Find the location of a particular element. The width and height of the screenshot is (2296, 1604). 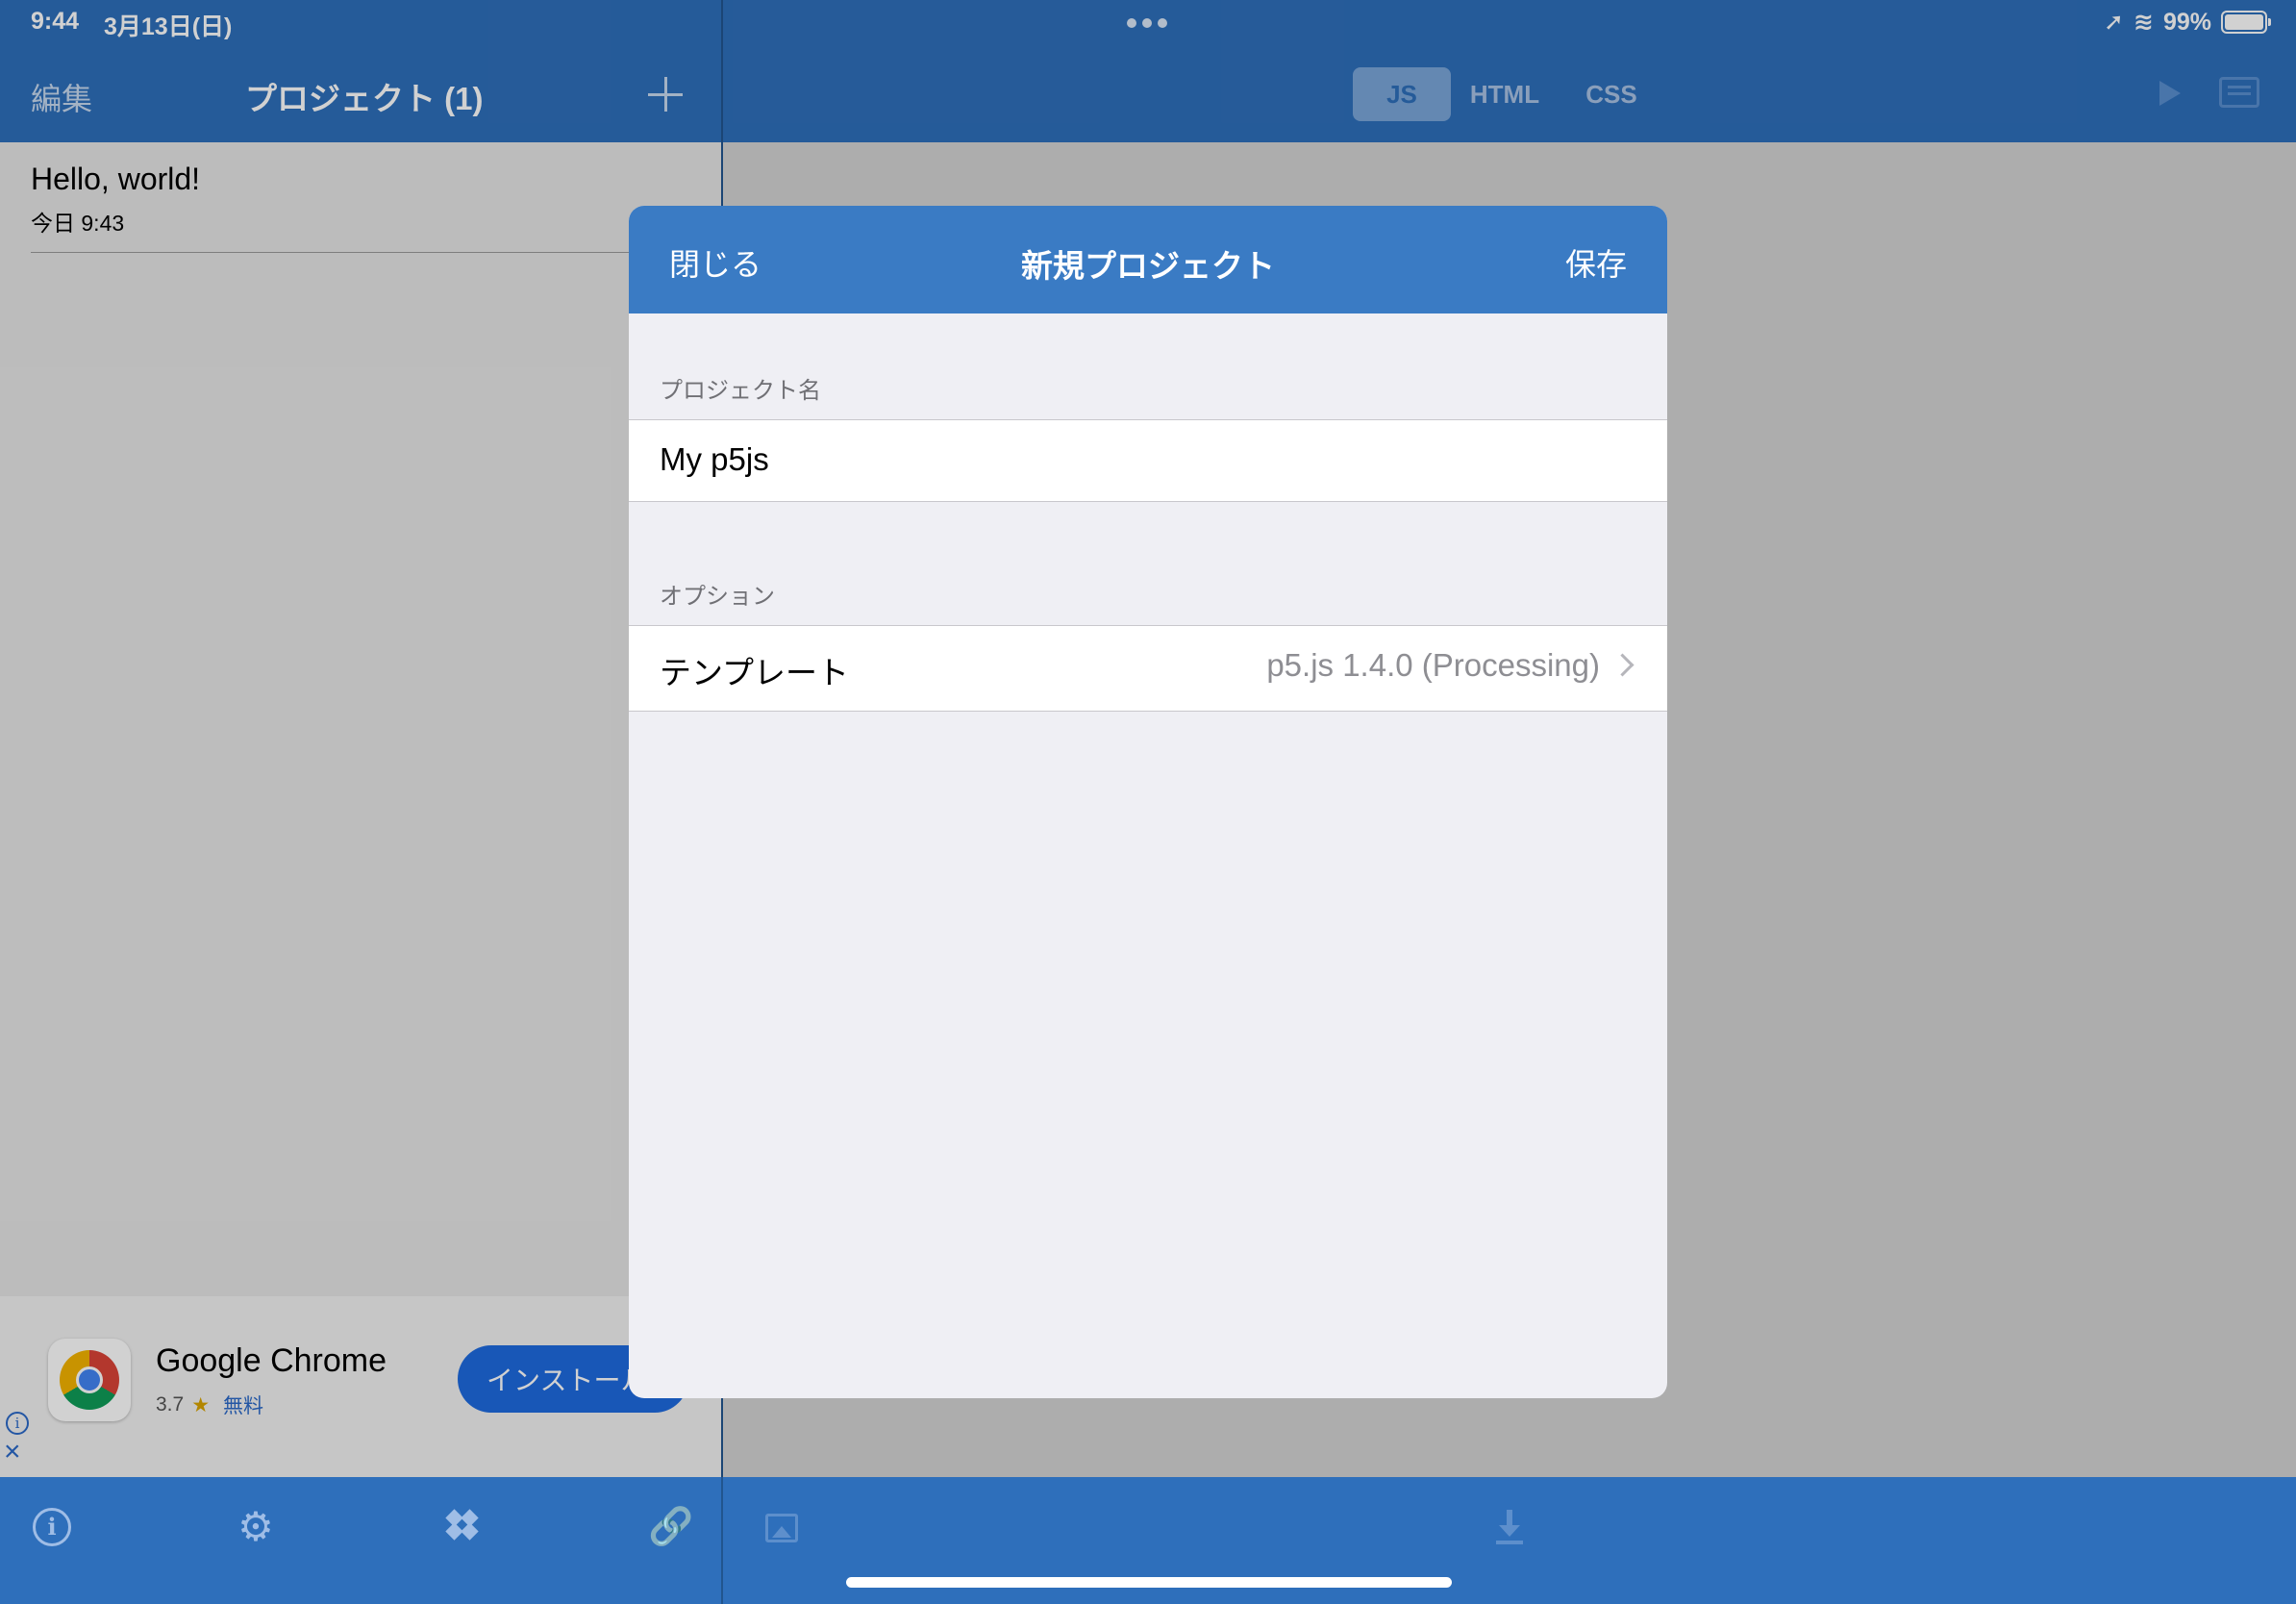

template-label: テンプレート is located at coordinates (755, 672).